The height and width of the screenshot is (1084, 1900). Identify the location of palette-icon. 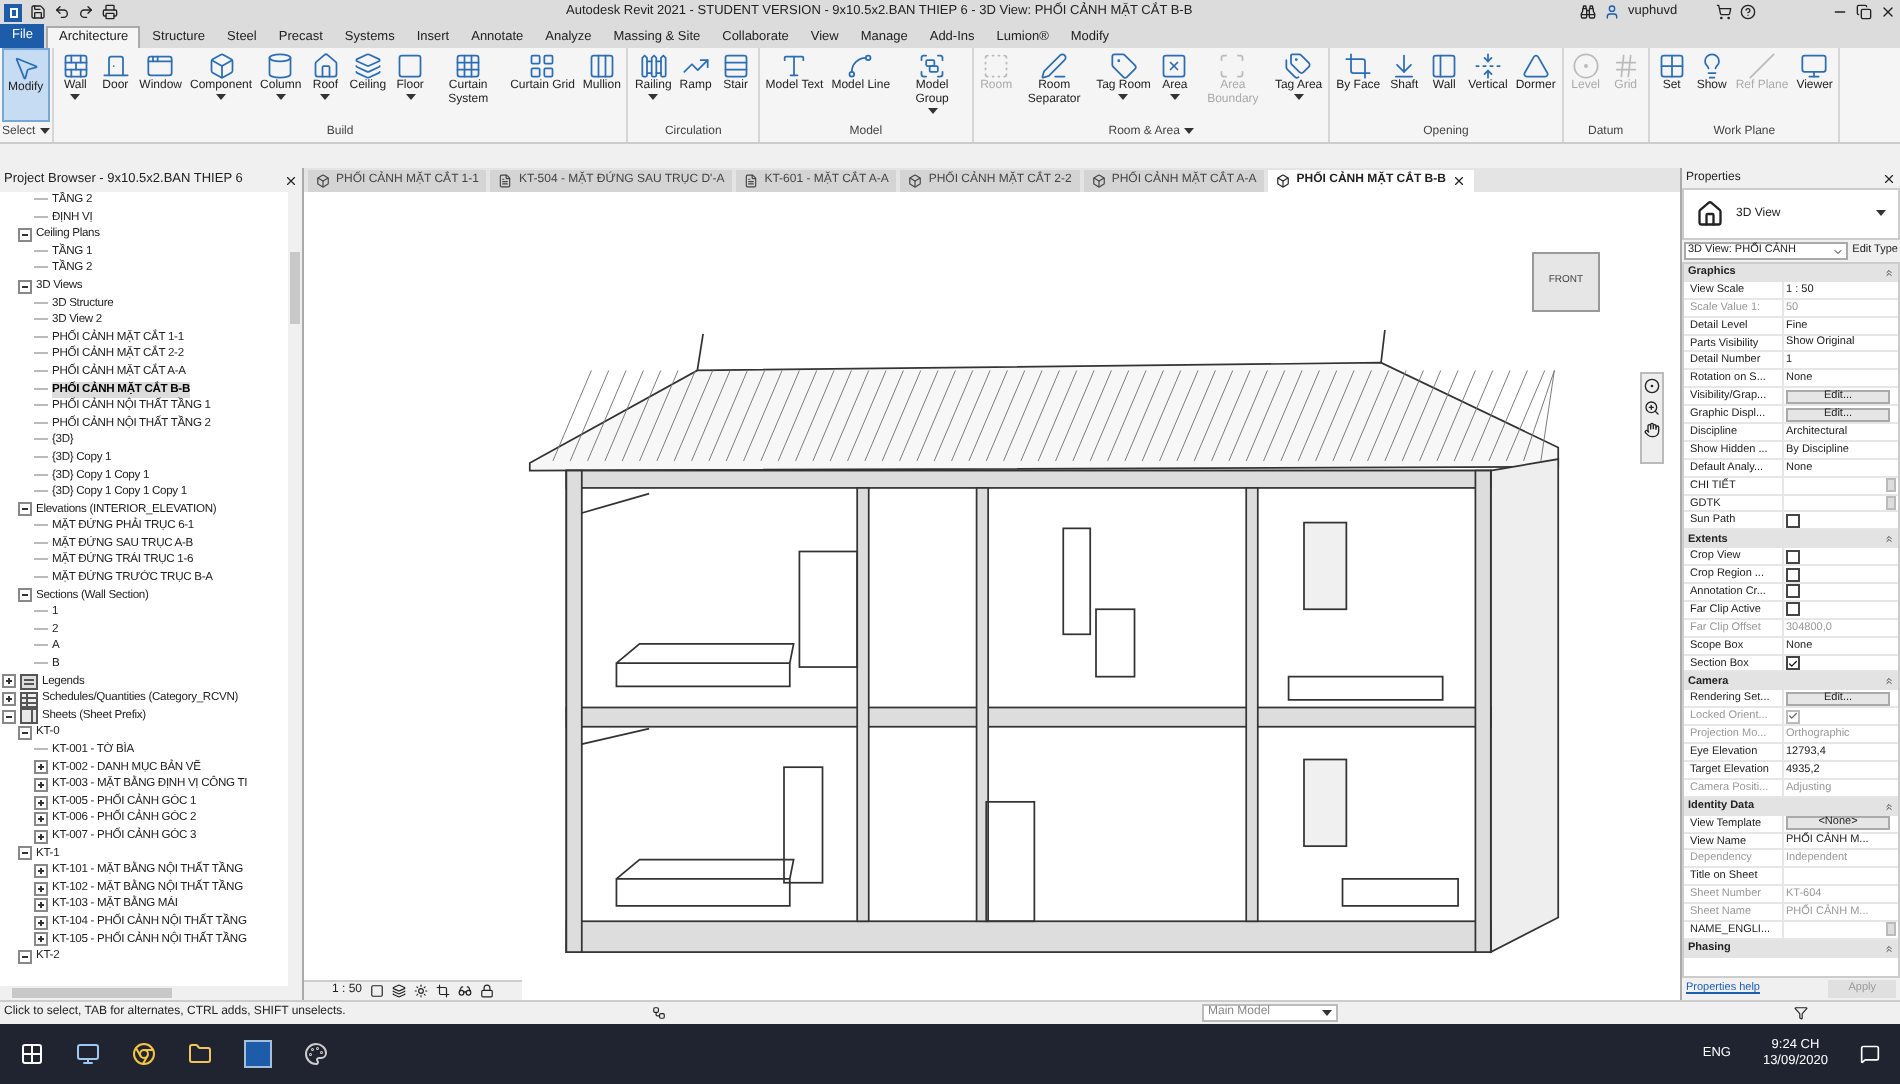
(316, 1054).